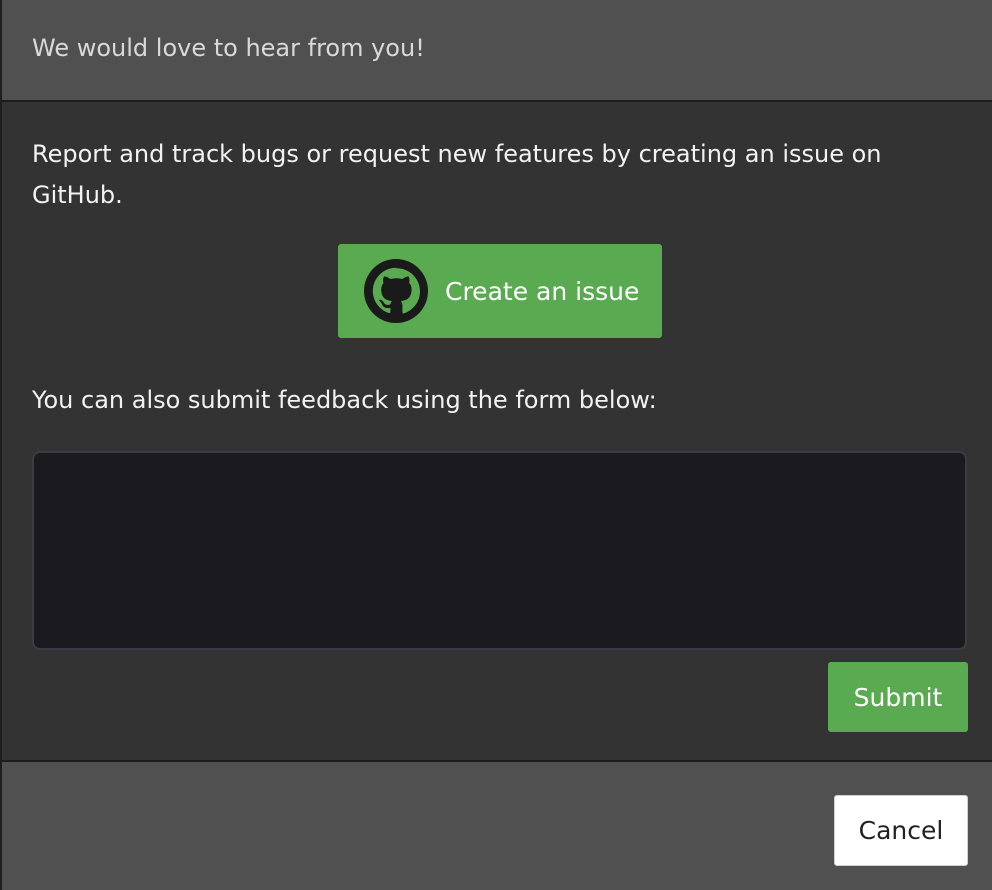 Image resolution: width=992 pixels, height=890 pixels. Describe the element at coordinates (396, 291) in the screenshot. I see `github-icon` at that location.